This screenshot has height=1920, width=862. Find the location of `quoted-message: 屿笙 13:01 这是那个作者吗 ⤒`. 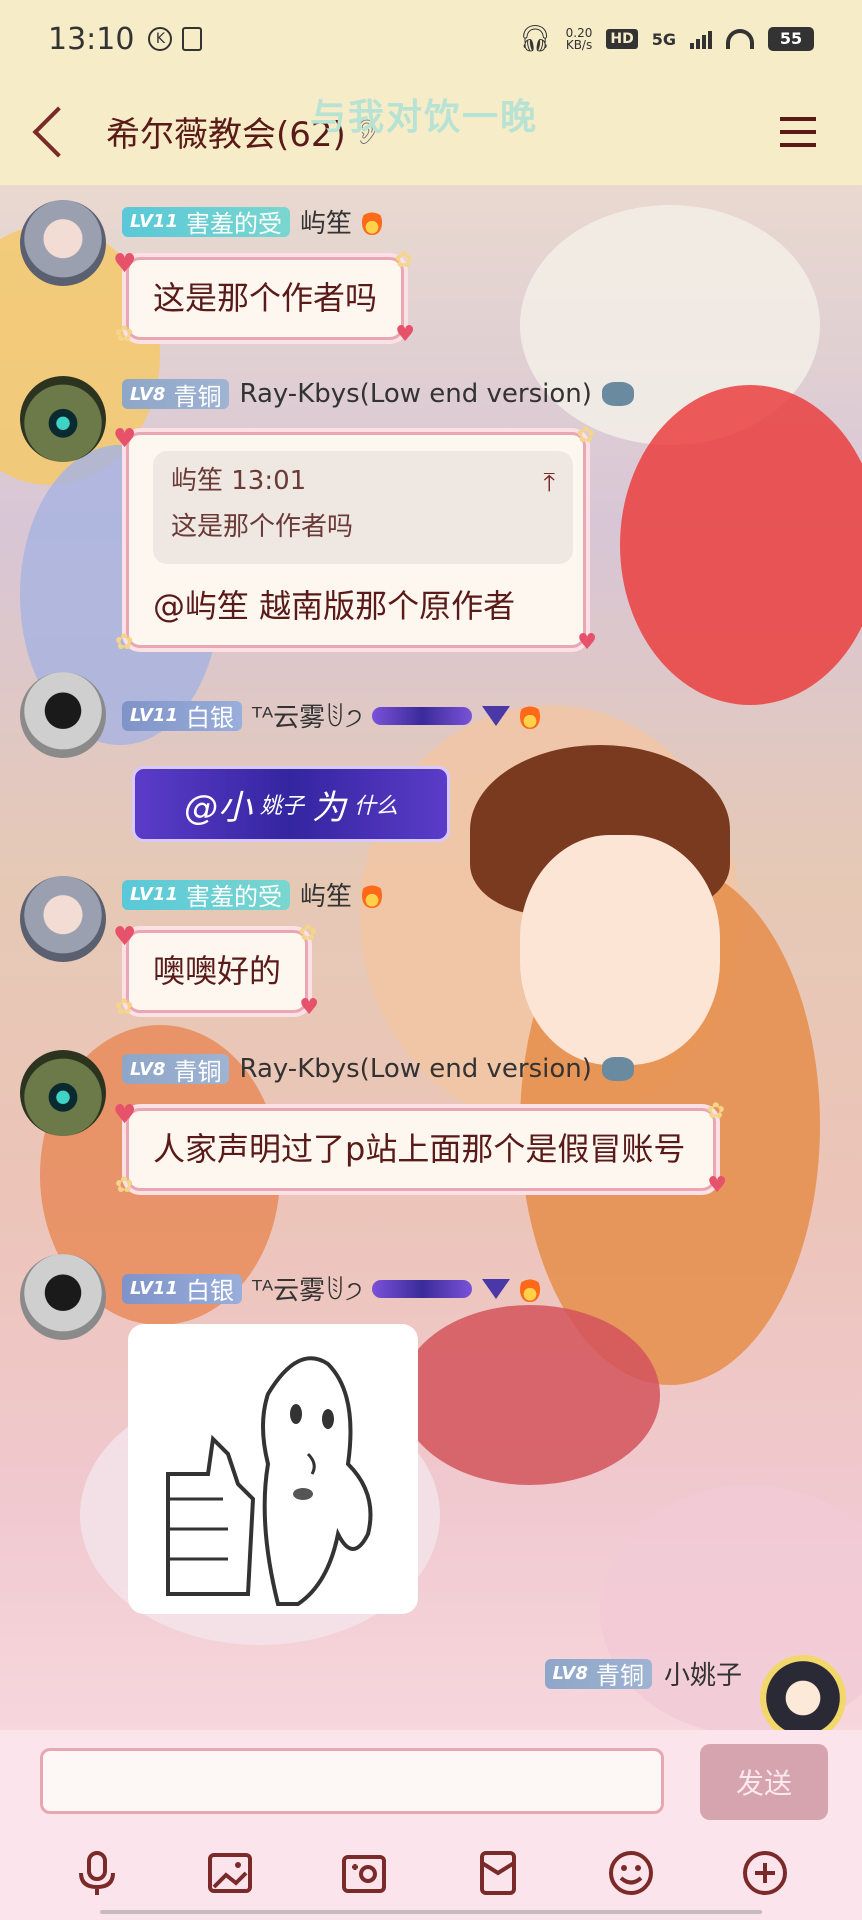

quoted-message: 屿笙 13:01 这是那个作者吗 ⤒ is located at coordinates (363, 507).